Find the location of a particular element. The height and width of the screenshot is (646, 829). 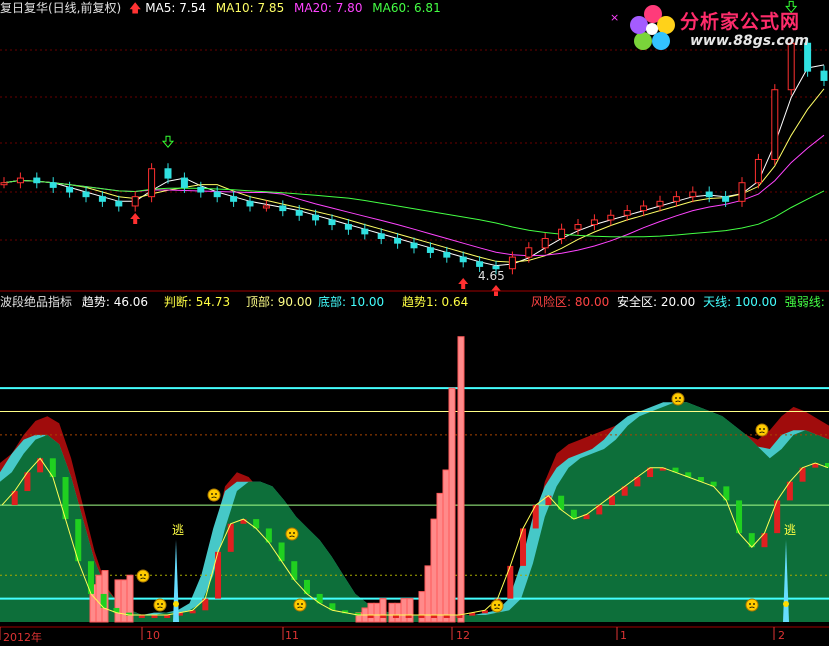

ma5-label: MA5: 7.54 is located at coordinates (175, 8).